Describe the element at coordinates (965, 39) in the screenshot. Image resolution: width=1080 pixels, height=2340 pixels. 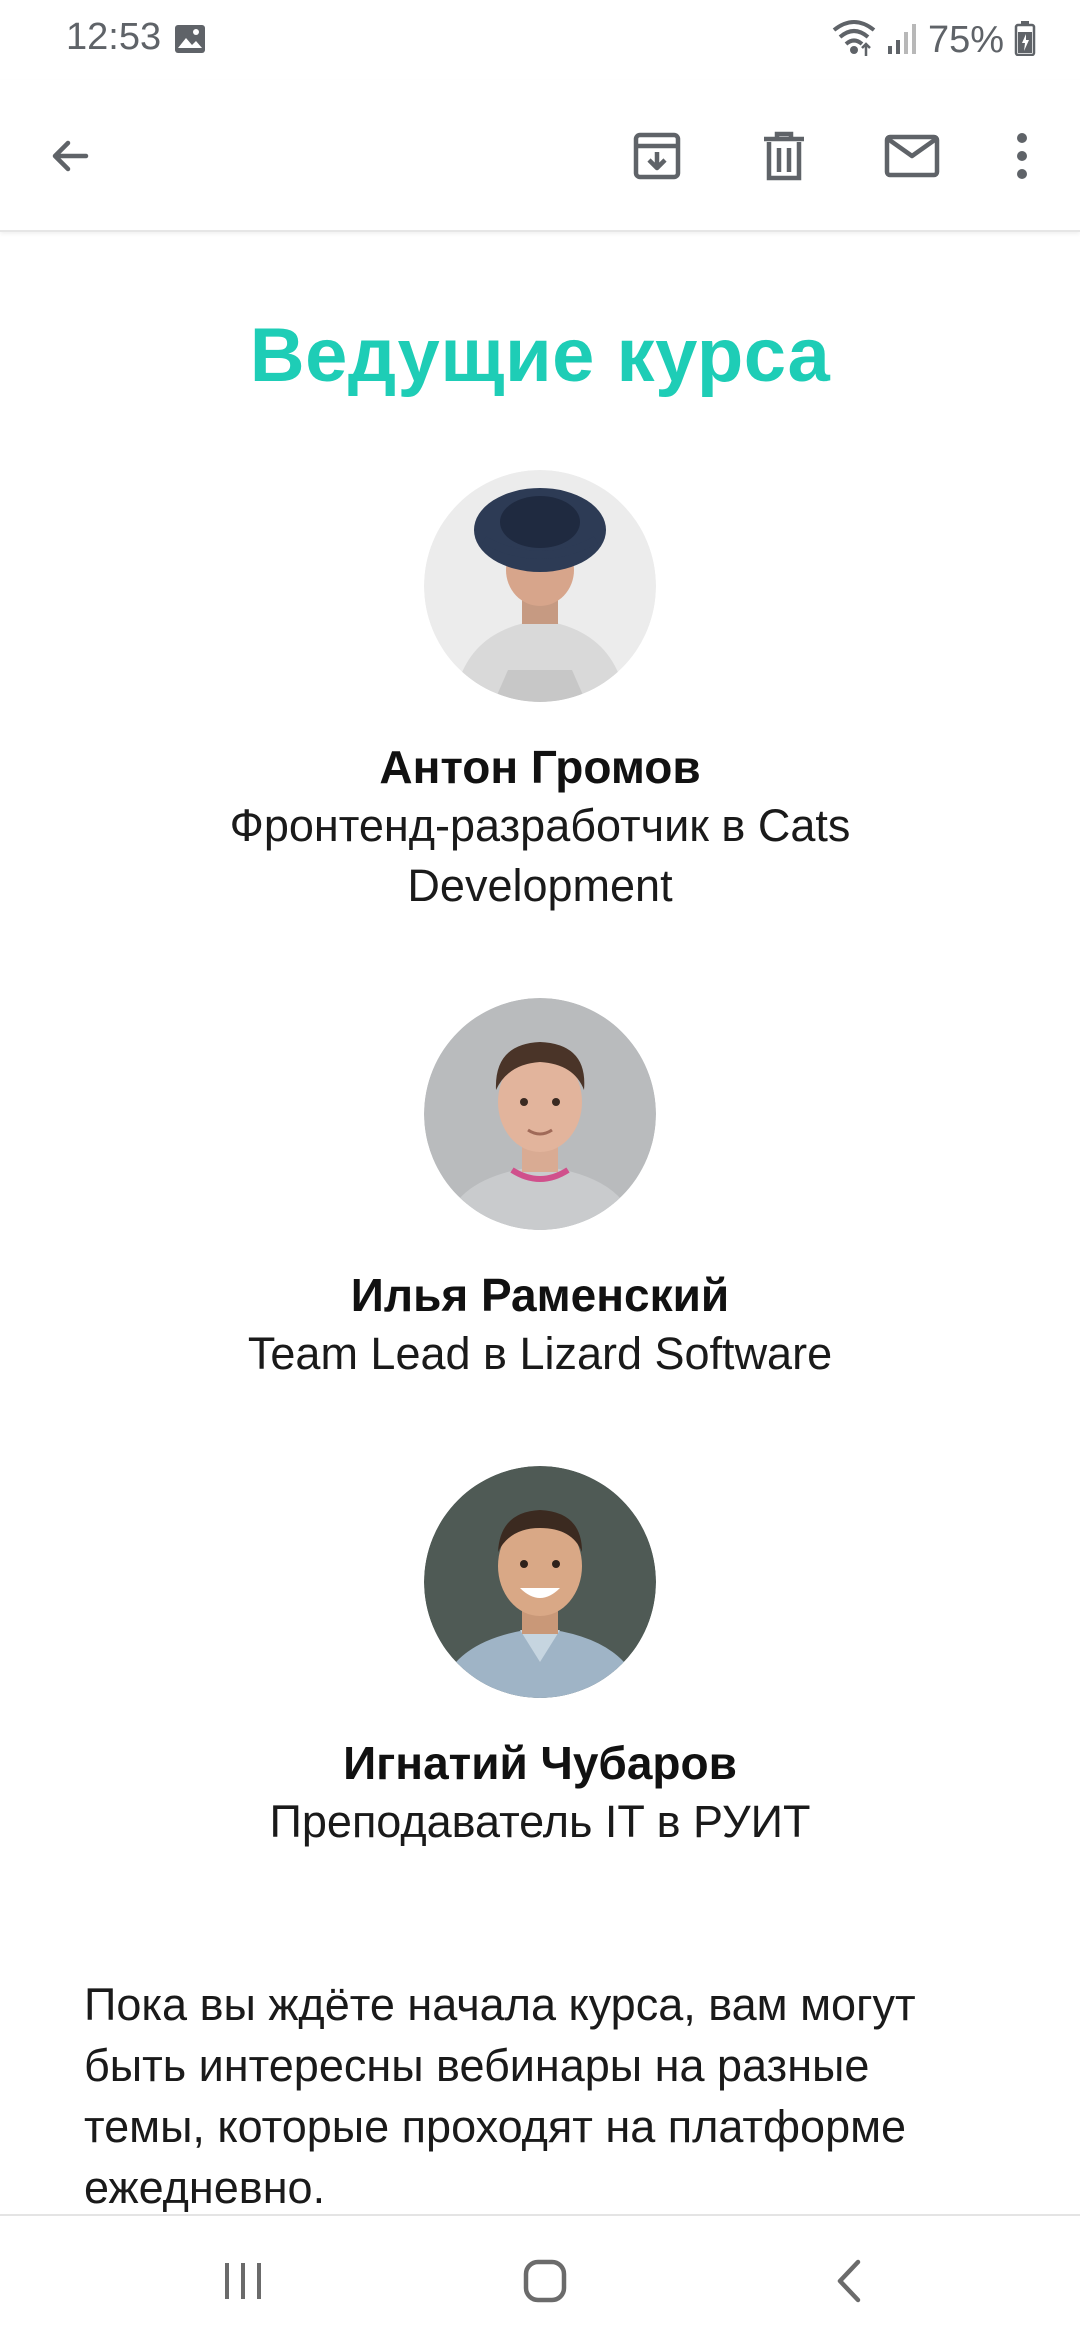
I see `battery-percent: 75%` at that location.